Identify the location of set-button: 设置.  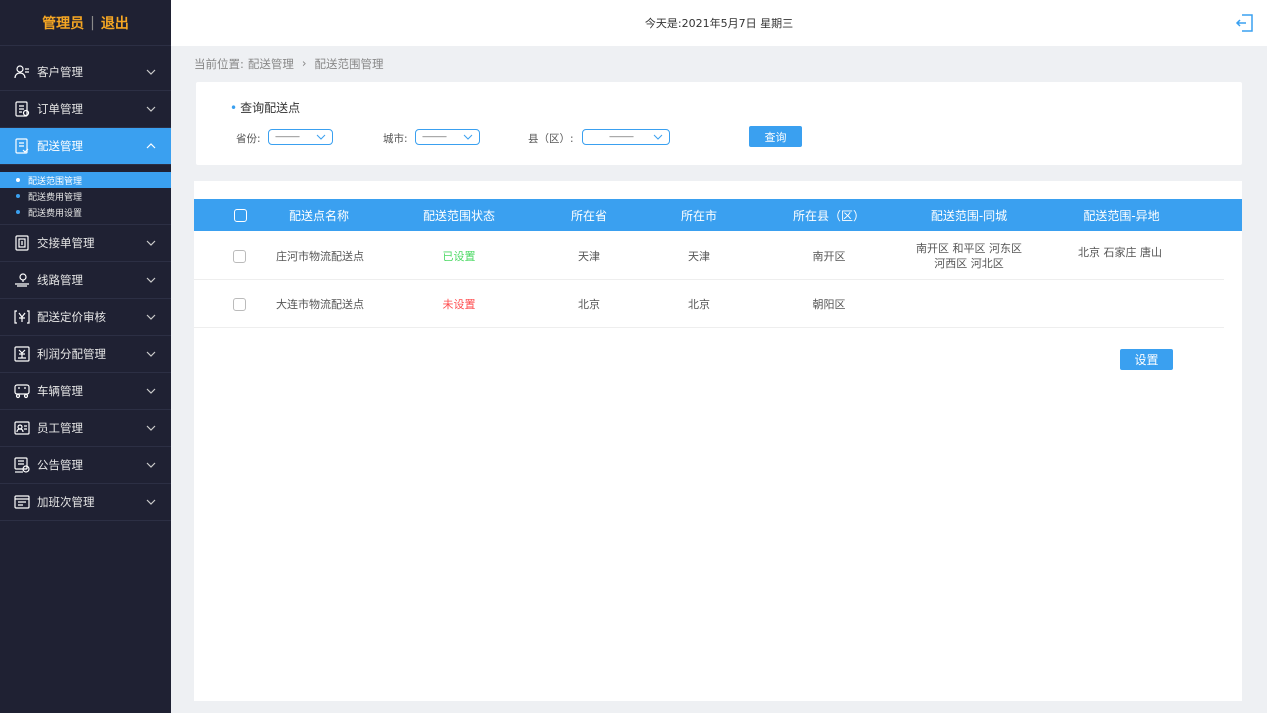
(1146, 359).